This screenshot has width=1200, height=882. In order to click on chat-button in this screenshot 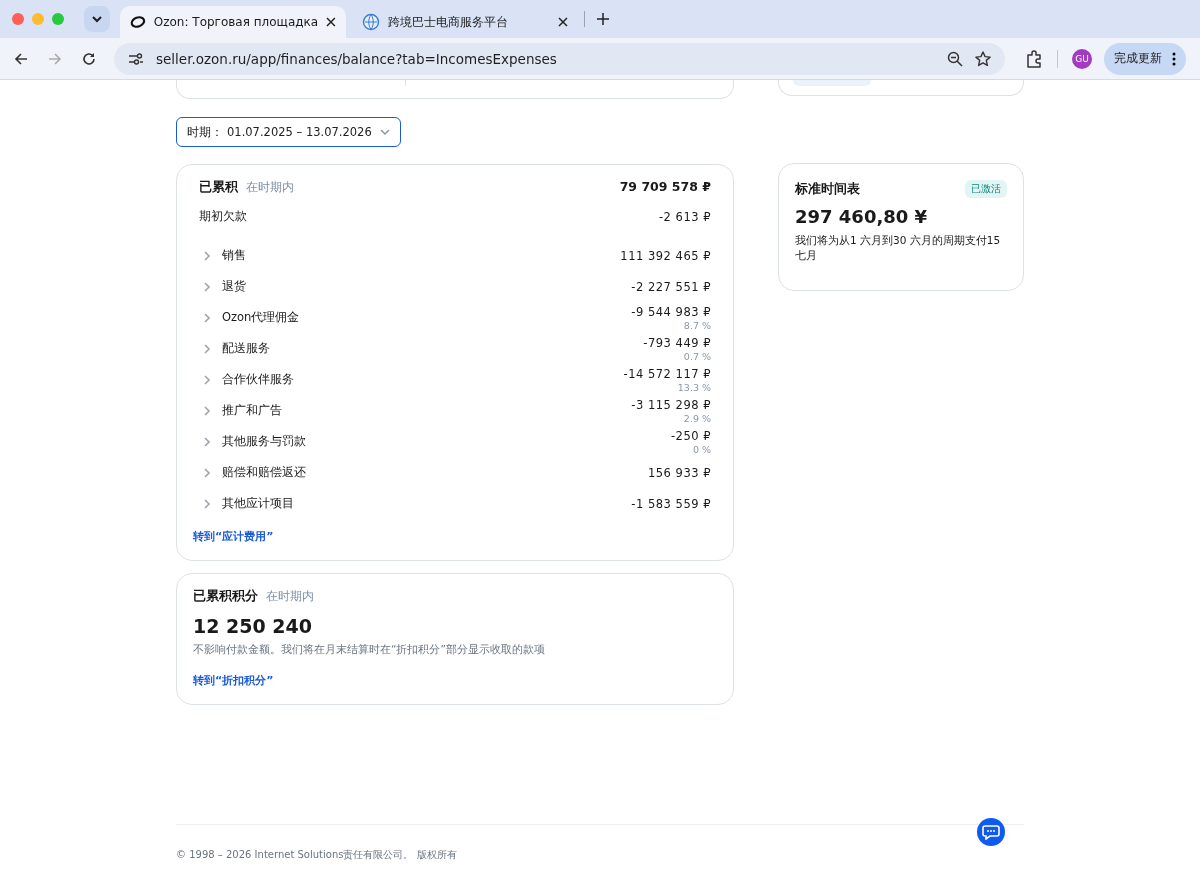, I will do `click(991, 832)`.